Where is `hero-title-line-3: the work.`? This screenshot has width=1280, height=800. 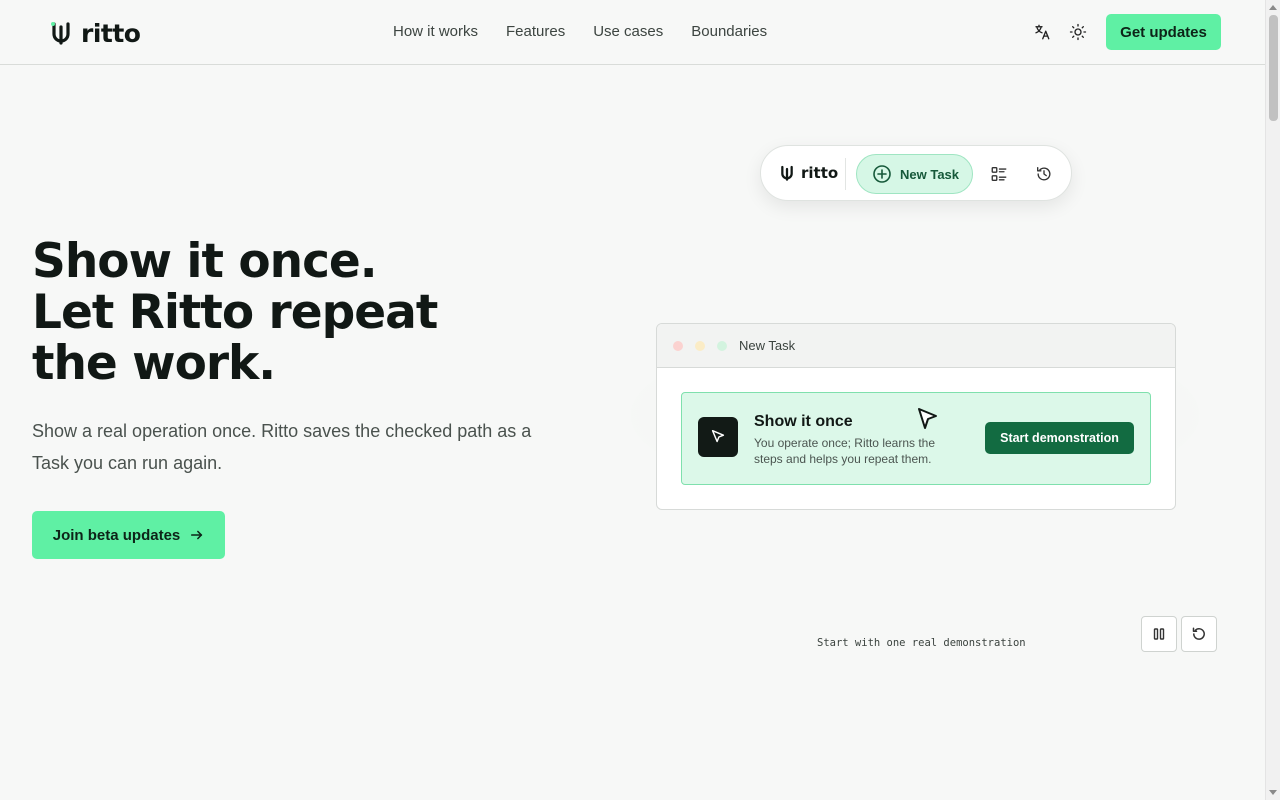 hero-title-line-3: the work. is located at coordinates (154, 363).